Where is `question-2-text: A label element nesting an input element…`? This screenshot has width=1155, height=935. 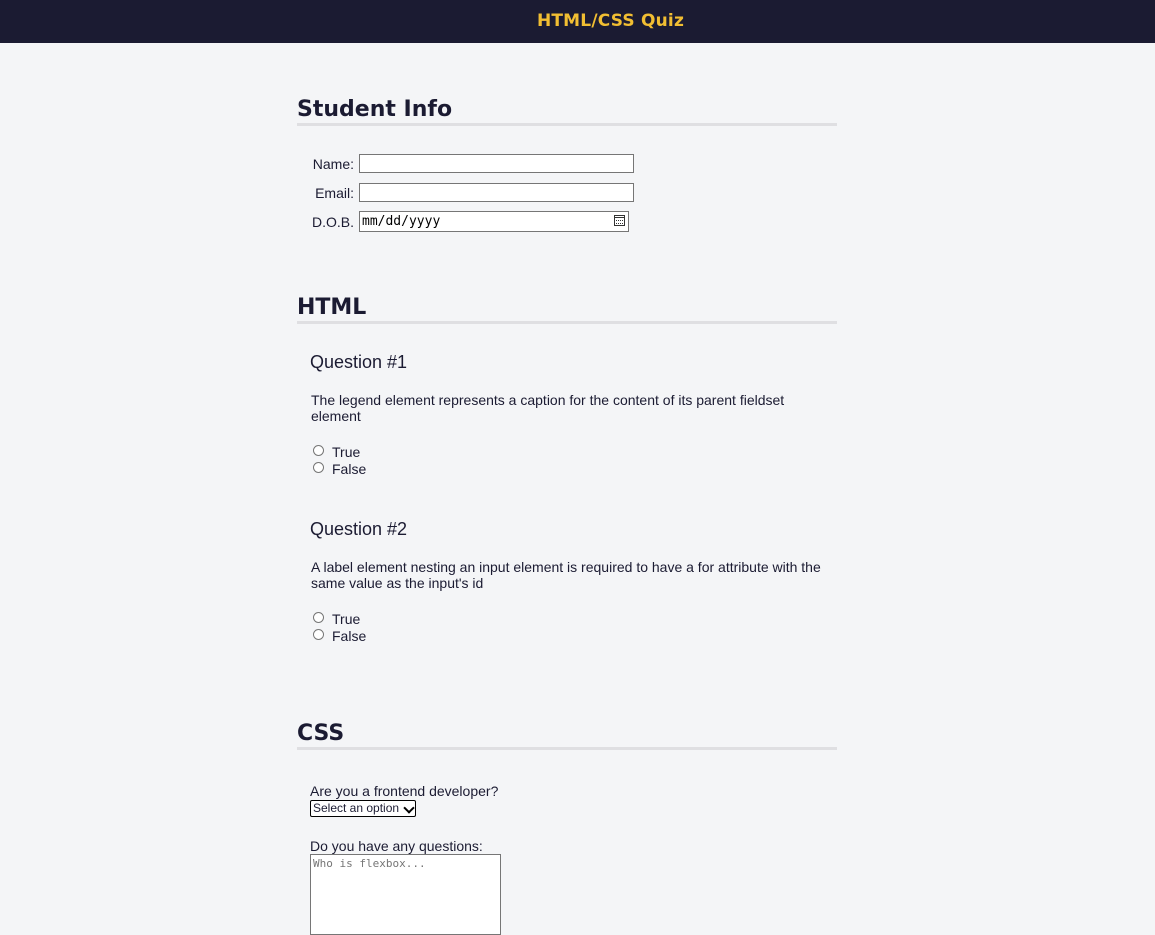
question-2-text: A label element nesting an input element… is located at coordinates (566, 575).